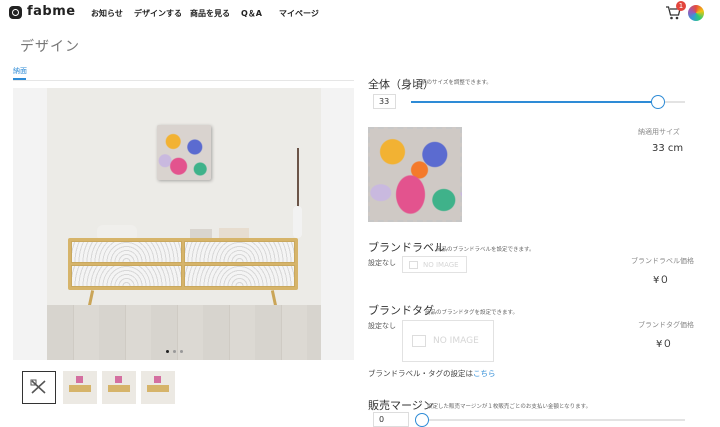 Image resolution: width=720 pixels, height=427 pixels. What do you see at coordinates (661, 280) in the screenshot?
I see `brand-label-price: ¥０` at bounding box center [661, 280].